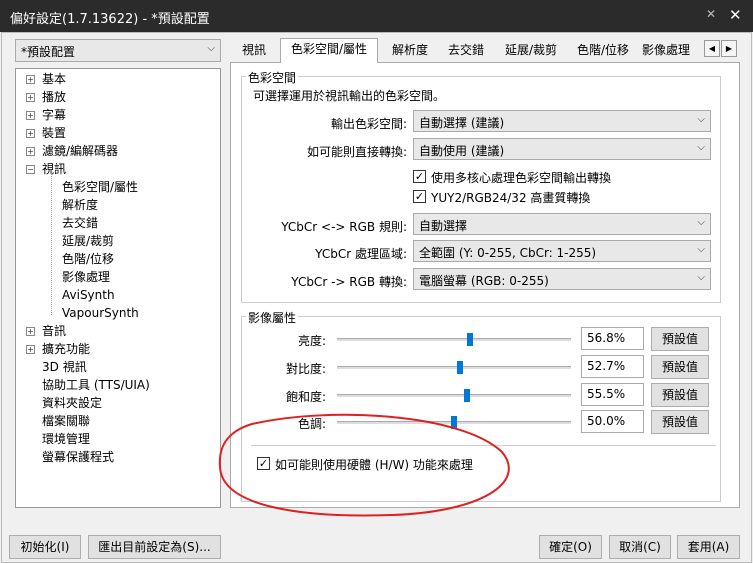 Image resolution: width=753 pixels, height=563 pixels. I want to click on tab-levels: 色階/位移, so click(603, 51).